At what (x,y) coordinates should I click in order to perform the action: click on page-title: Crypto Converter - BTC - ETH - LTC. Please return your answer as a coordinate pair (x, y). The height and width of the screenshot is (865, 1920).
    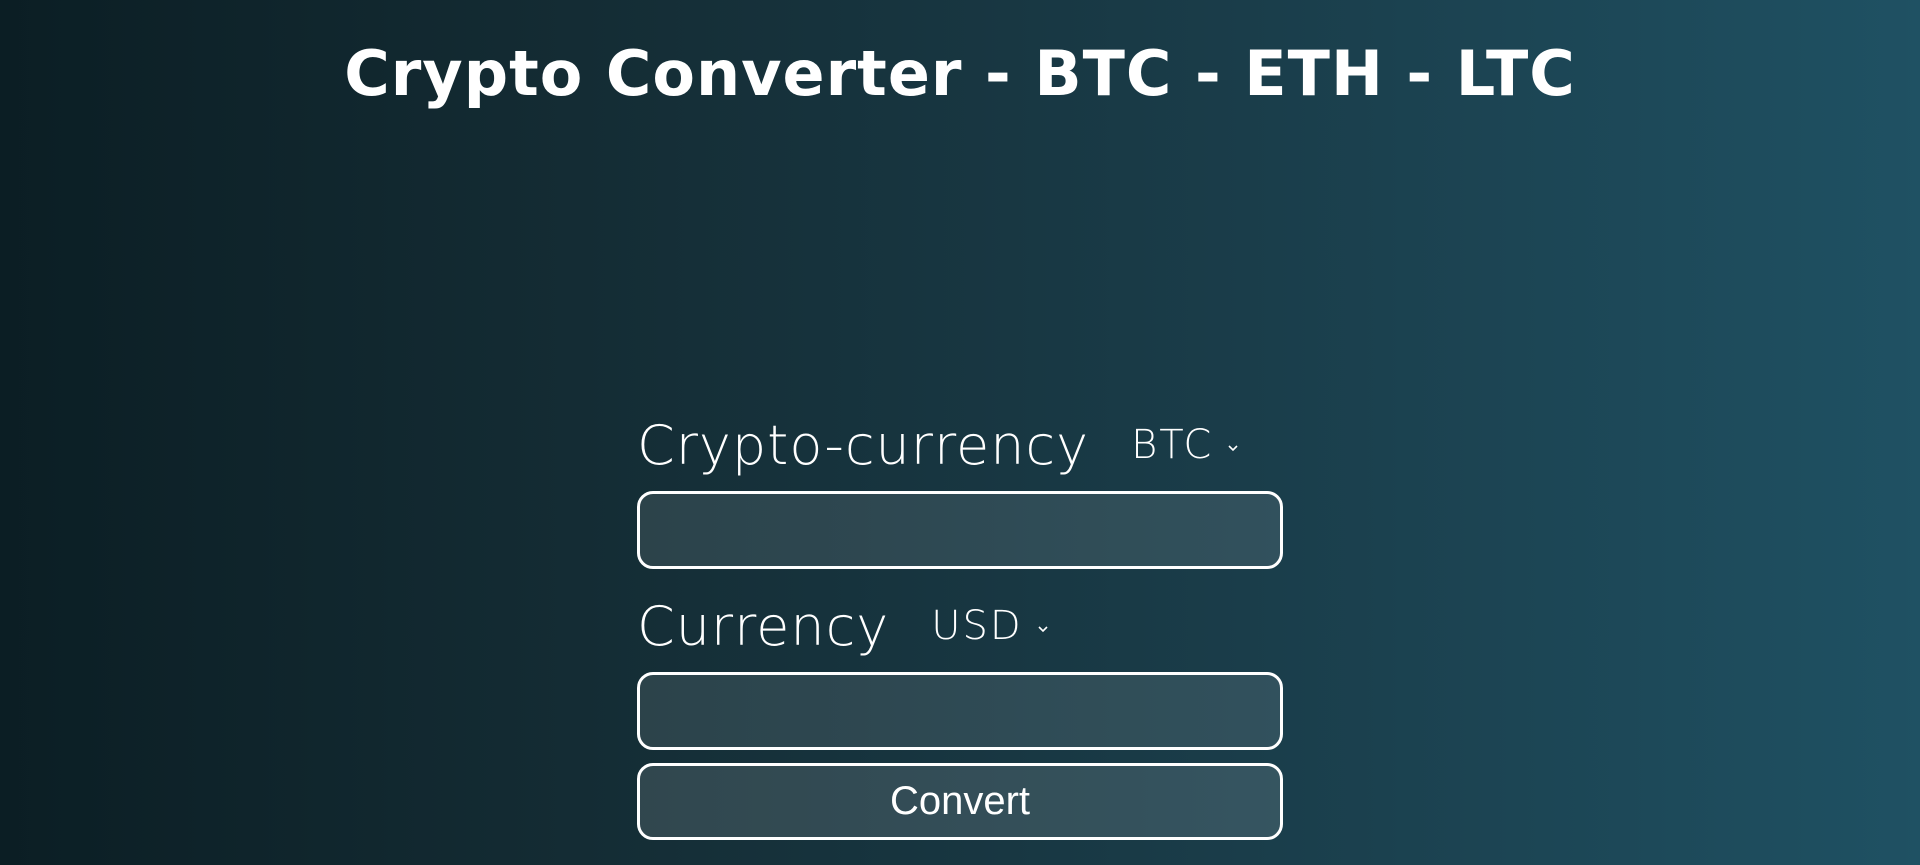
    Looking at the image, I should click on (960, 73).